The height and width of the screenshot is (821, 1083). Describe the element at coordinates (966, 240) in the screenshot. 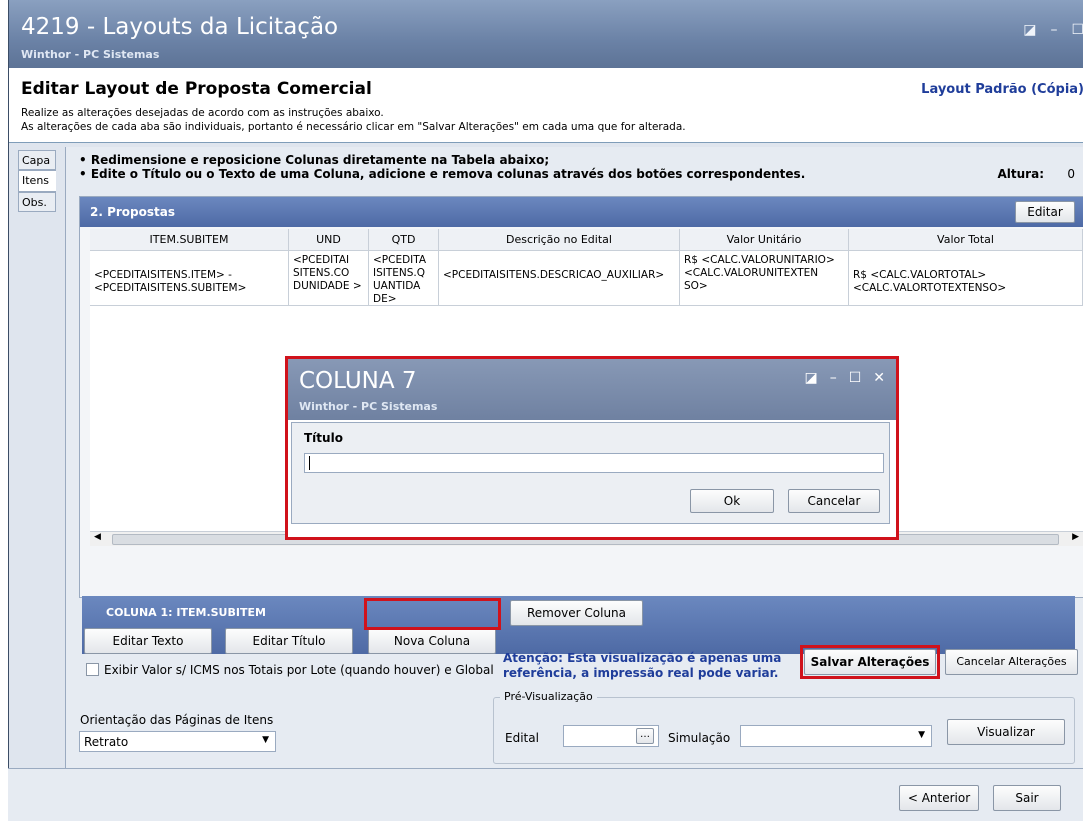

I see `column-header-valor-total: Valor Total` at that location.